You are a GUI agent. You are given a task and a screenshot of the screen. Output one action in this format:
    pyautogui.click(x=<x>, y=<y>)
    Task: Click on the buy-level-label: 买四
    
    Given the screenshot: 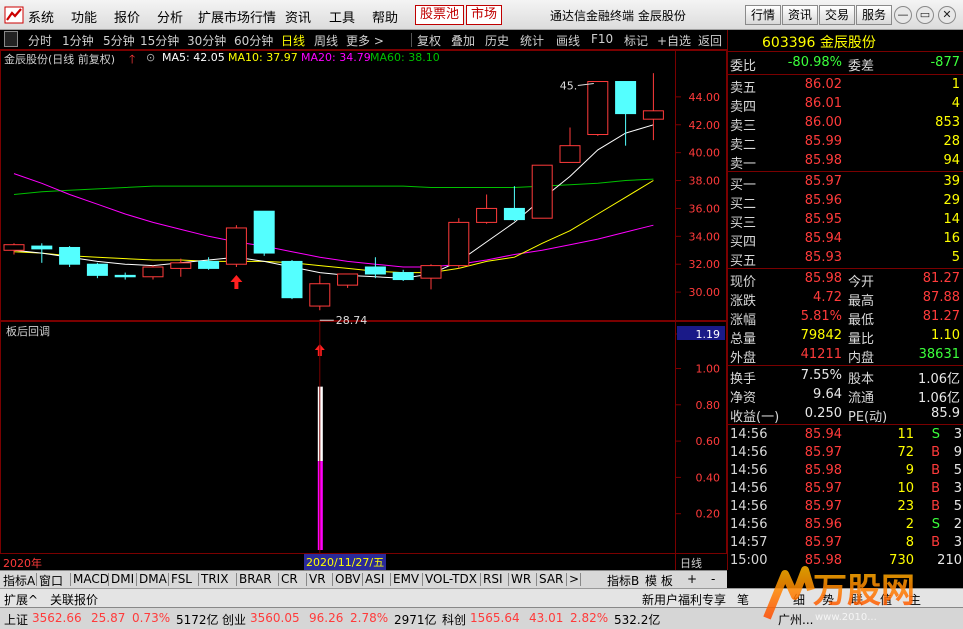 What is the action you would take?
    pyautogui.click(x=743, y=242)
    